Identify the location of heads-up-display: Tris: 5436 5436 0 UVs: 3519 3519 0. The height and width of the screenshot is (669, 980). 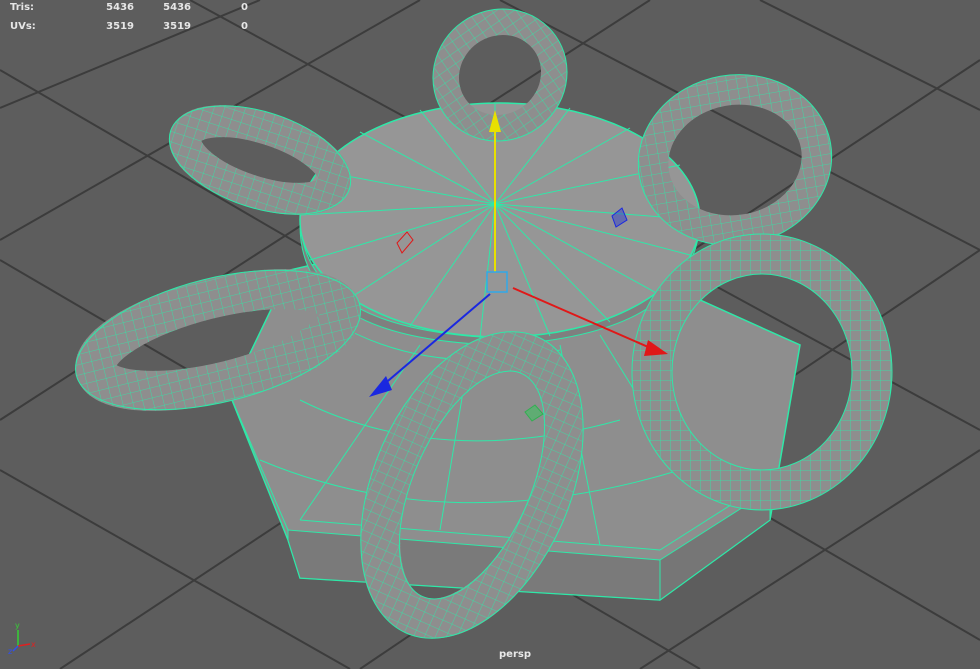
(136, 21).